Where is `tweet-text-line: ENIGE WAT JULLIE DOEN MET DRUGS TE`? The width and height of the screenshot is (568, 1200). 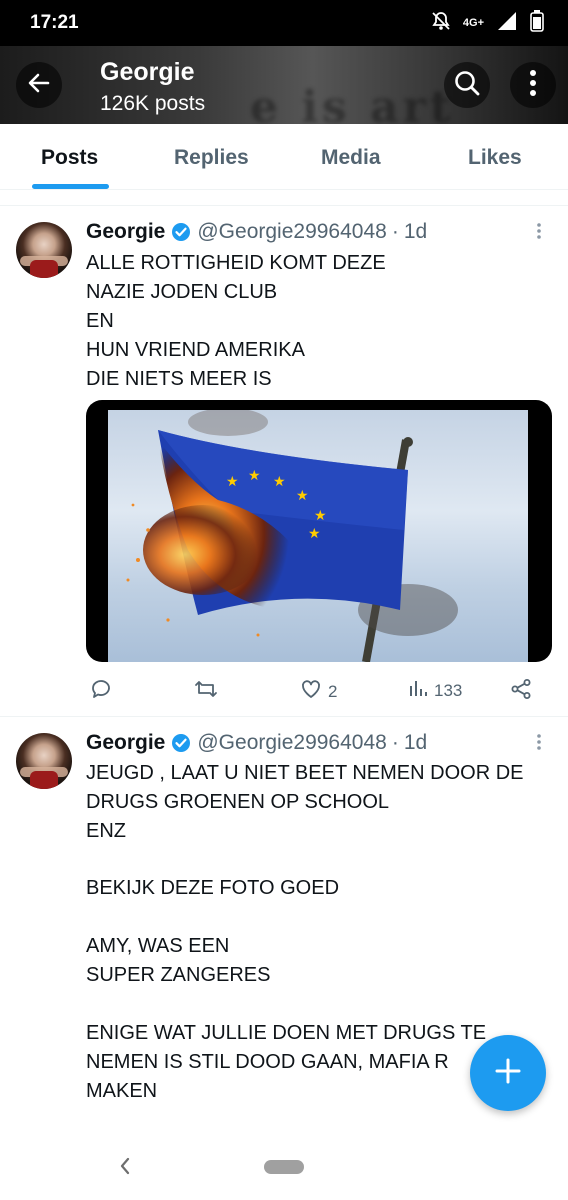
tweet-text-line: ENIGE WAT JULLIE DOEN MET DRUGS TE is located at coordinates (286, 1033).